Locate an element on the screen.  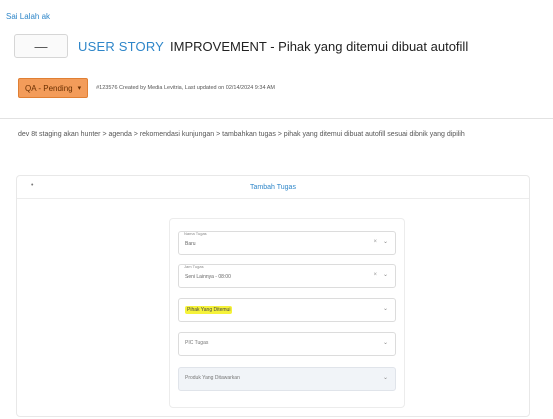
status-label: QA - Pending is located at coordinates (49, 88).